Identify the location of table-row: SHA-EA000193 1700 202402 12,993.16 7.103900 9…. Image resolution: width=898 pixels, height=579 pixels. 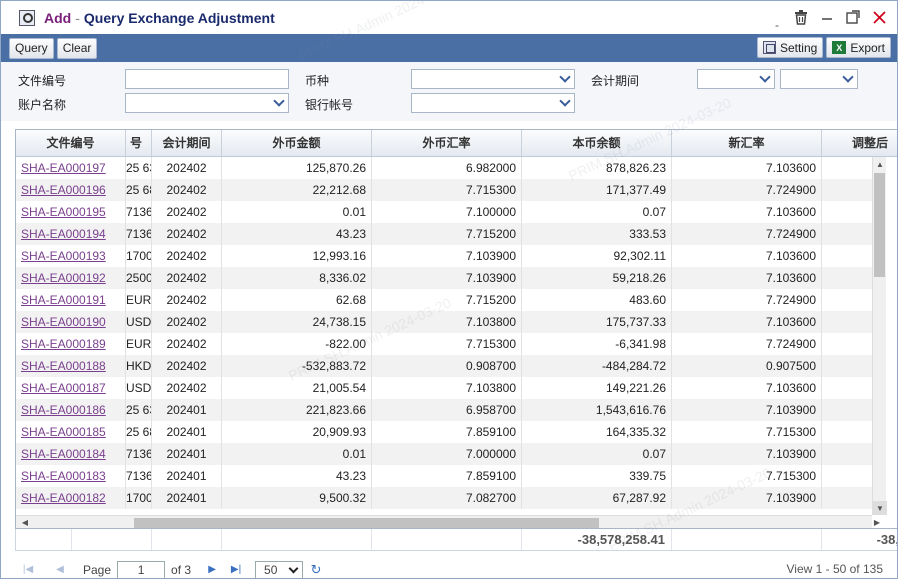
(444, 256).